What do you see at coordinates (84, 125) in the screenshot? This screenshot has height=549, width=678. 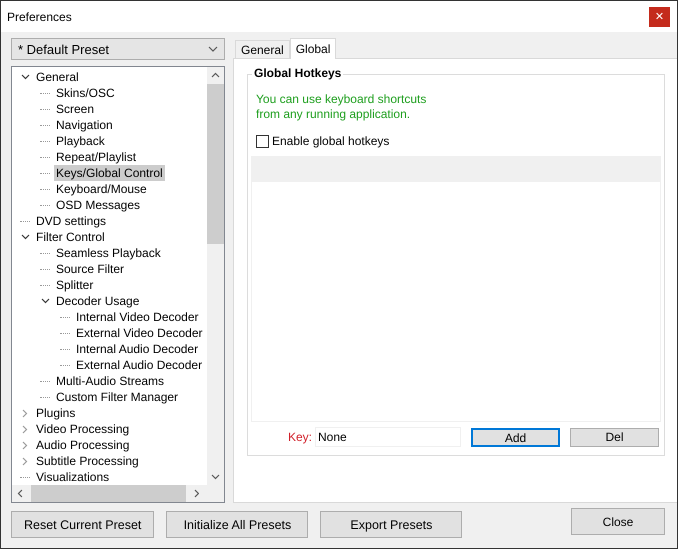 I see `tree-item: Navigation` at bounding box center [84, 125].